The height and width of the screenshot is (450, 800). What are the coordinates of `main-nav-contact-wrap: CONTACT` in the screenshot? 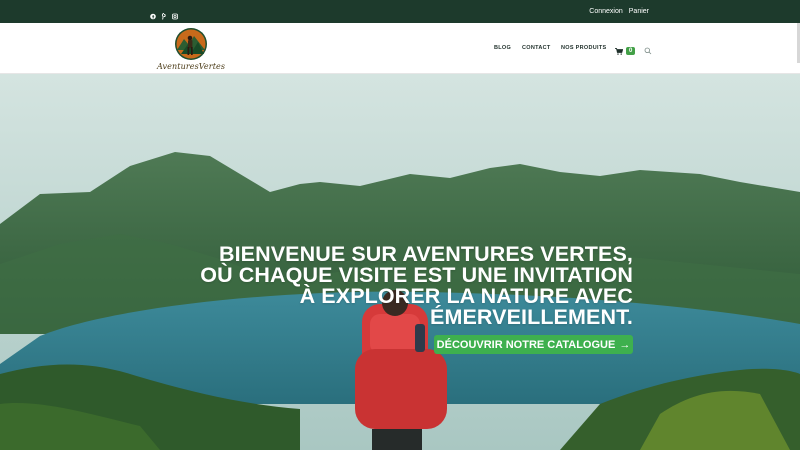 It's located at (536, 48).